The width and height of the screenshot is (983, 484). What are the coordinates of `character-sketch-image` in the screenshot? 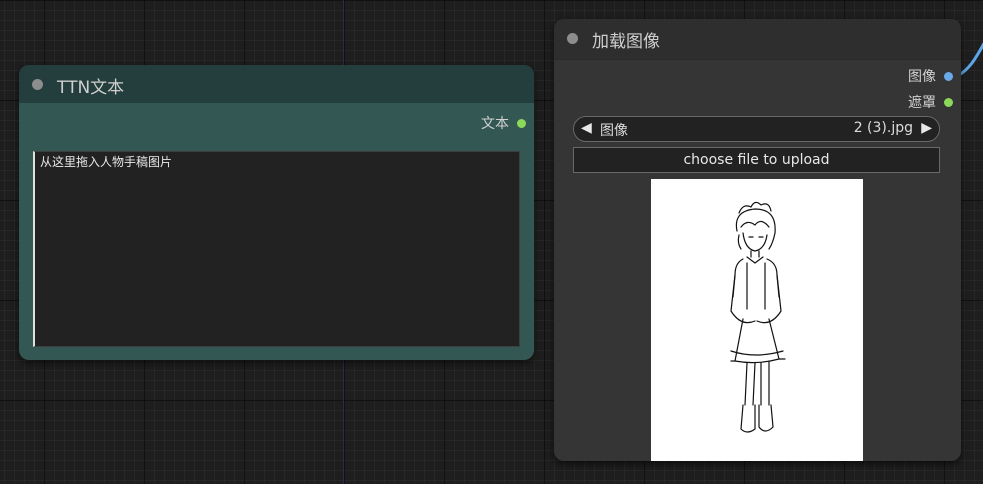 It's located at (758, 317).